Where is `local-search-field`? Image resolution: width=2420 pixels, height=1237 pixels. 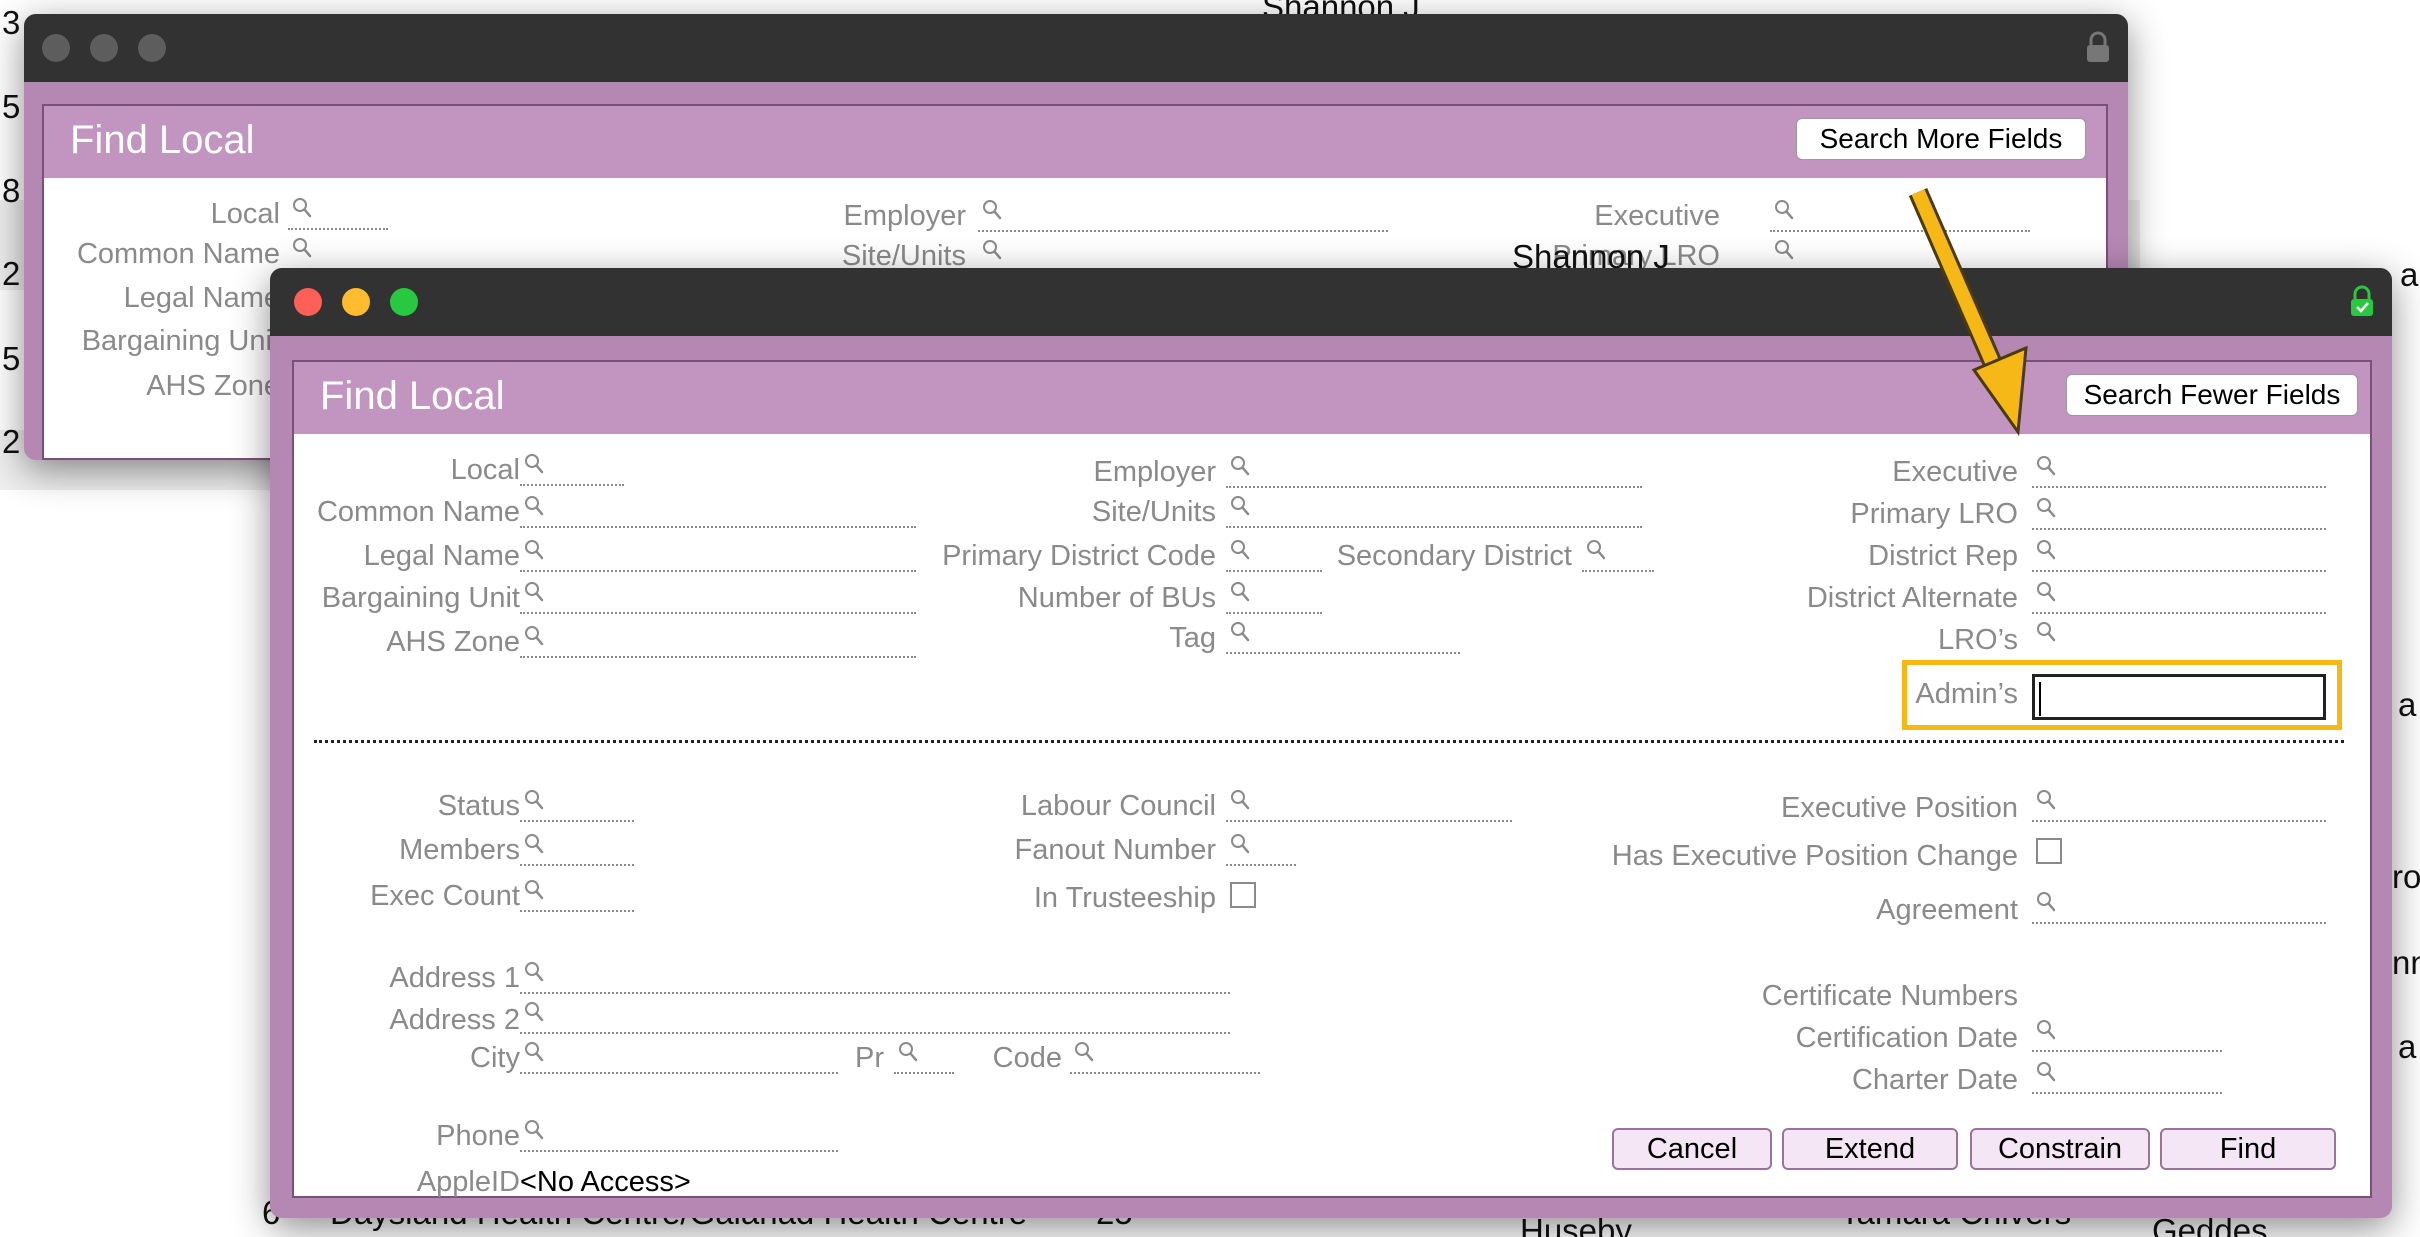 local-search-field is located at coordinates (572, 468).